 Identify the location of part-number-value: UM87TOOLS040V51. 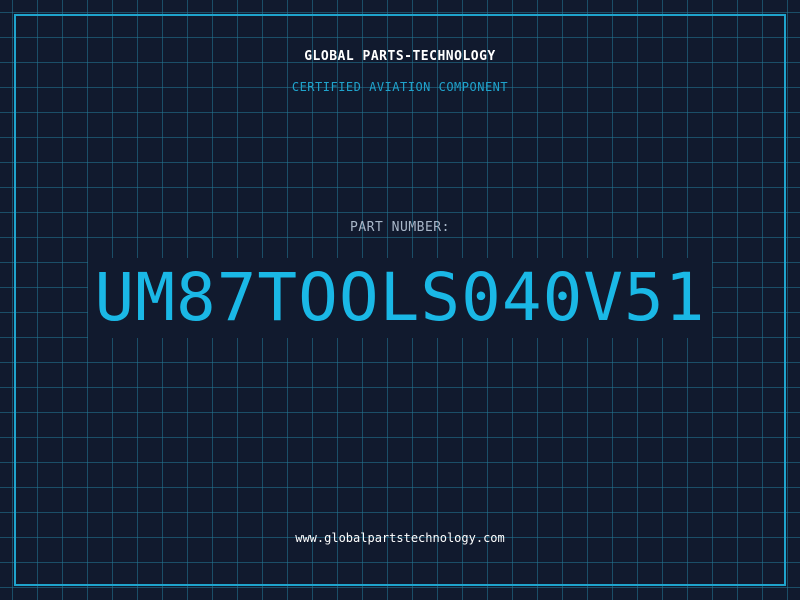
(400, 298).